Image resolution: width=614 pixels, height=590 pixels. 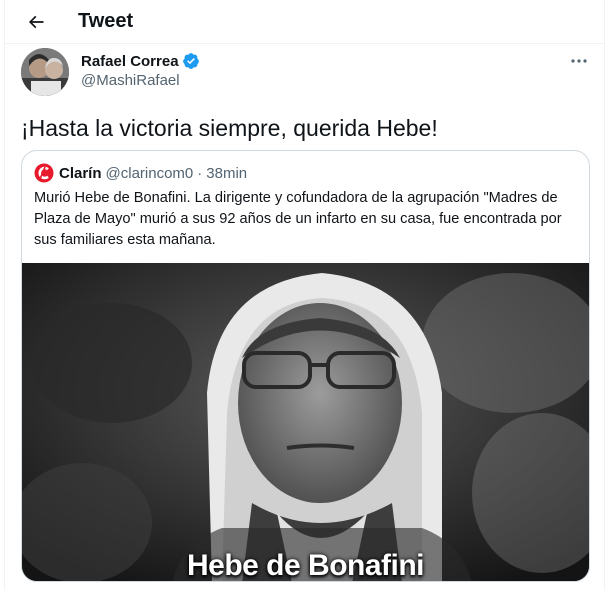 I want to click on author-row: Rafael Correa @MashiRafael, so click(x=304, y=72).